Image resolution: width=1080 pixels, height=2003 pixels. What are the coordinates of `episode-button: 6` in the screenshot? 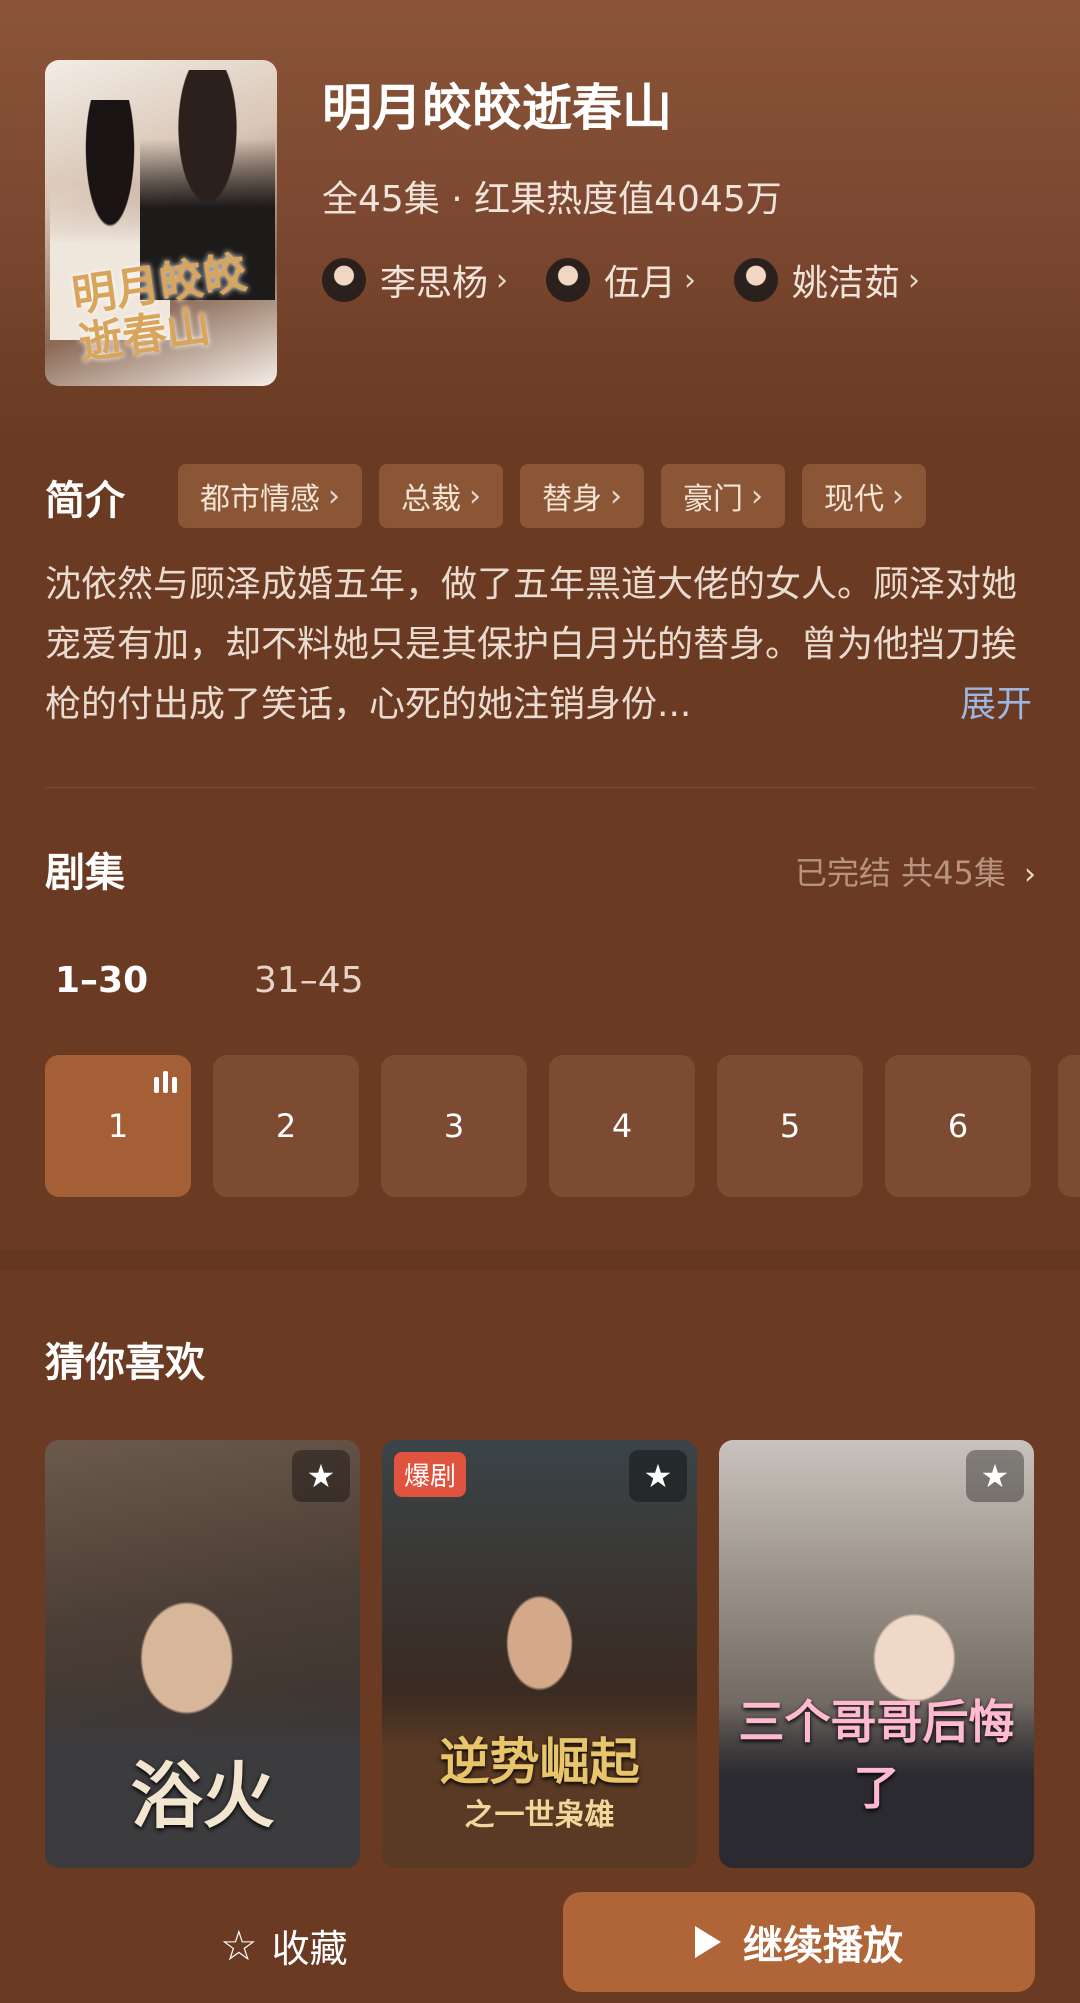 It's located at (958, 1126).